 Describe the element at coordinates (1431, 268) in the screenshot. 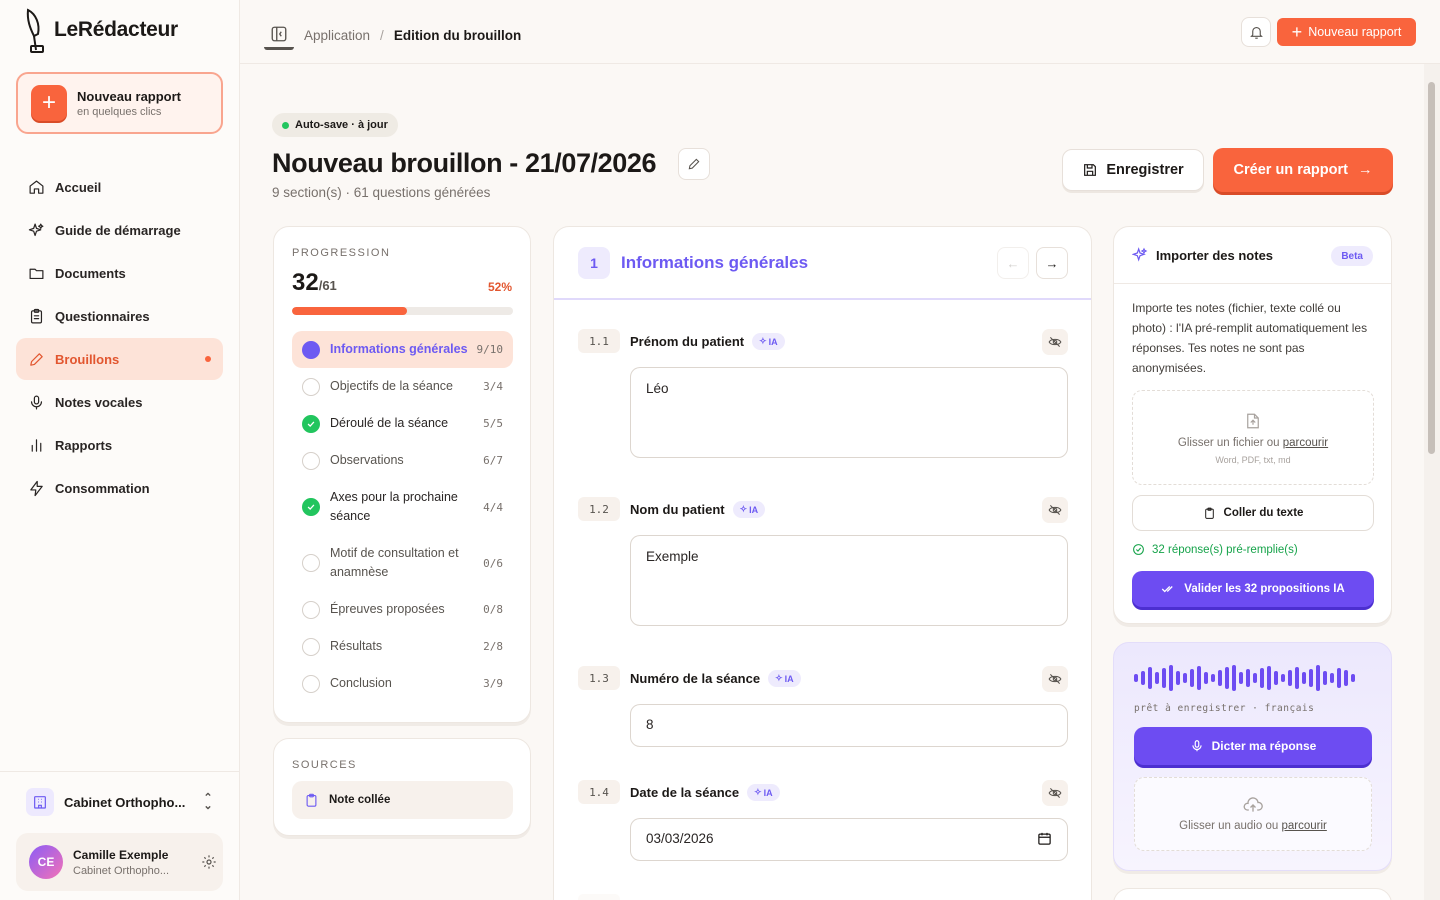

I see `scrollbar-thumb` at that location.